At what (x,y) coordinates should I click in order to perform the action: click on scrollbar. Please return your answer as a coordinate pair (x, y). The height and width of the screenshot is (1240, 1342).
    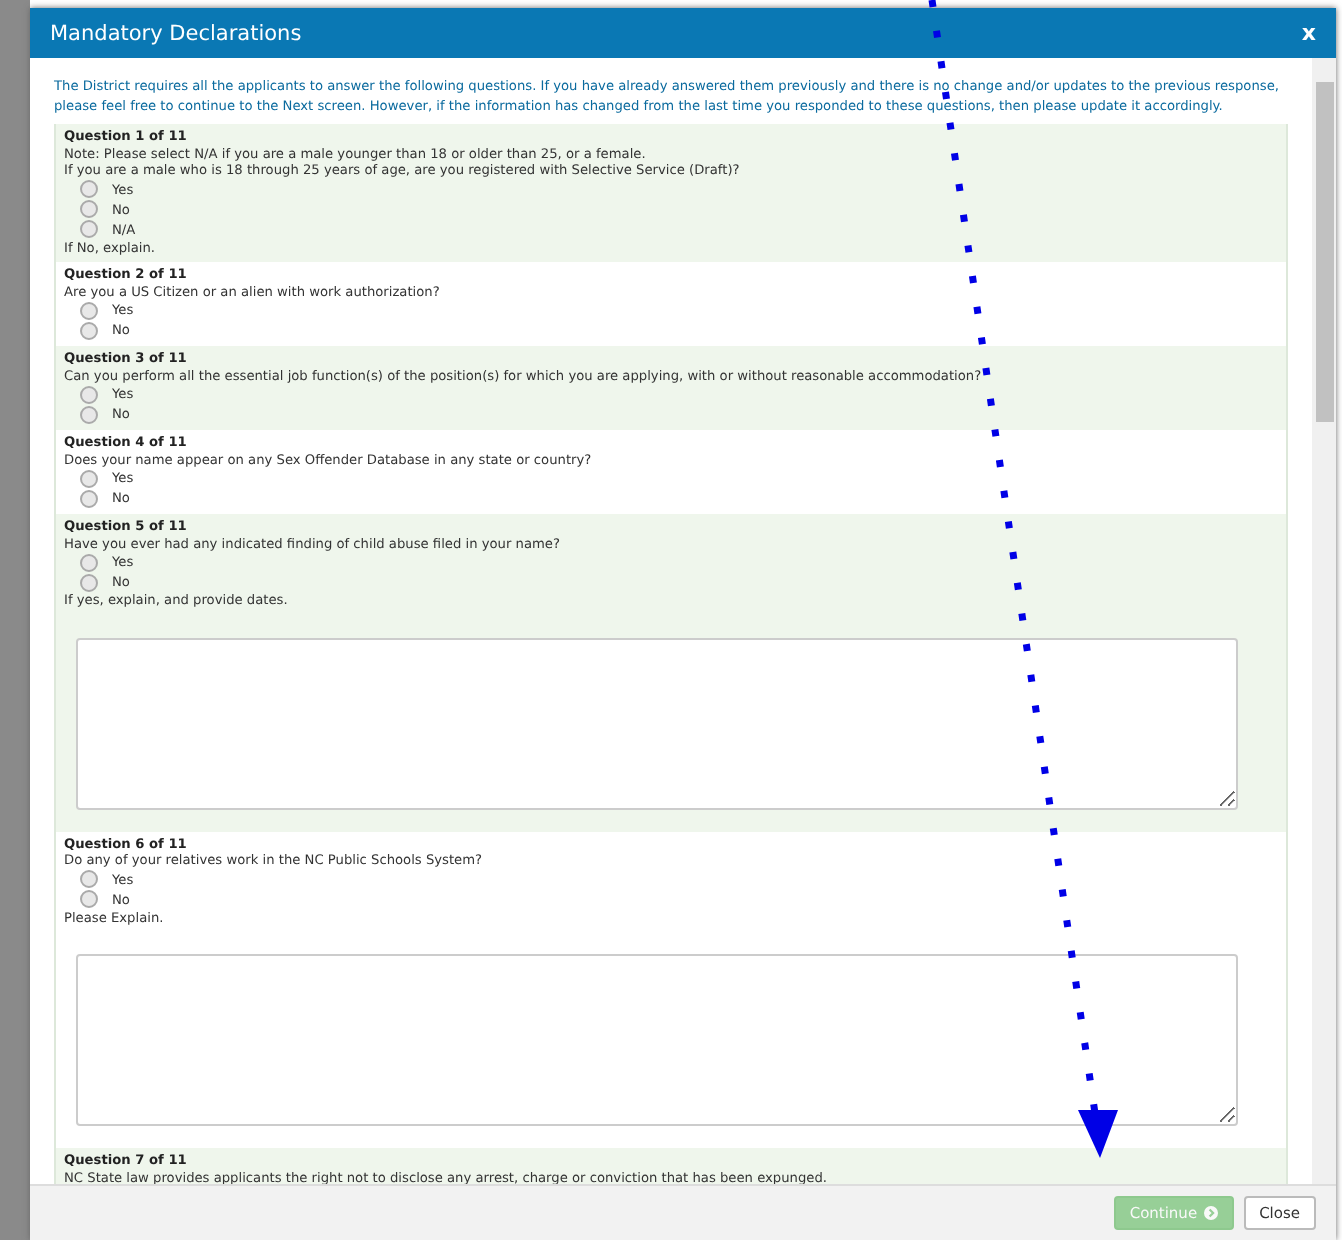
    Looking at the image, I should click on (1324, 621).